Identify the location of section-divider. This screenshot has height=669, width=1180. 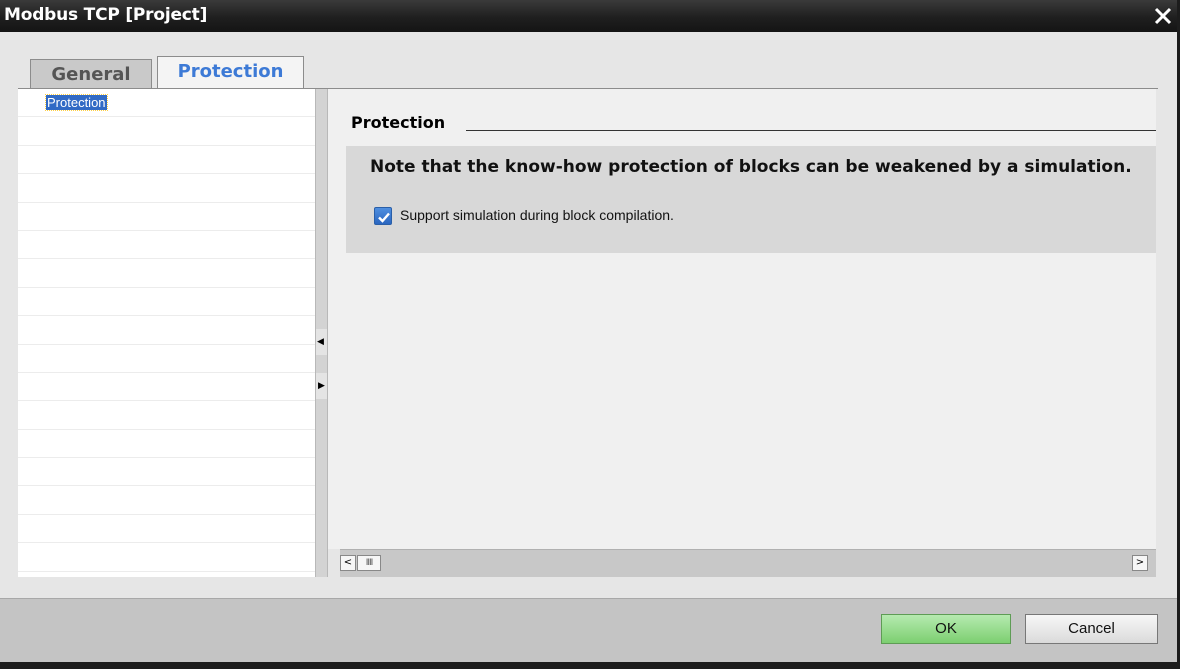
(811, 130).